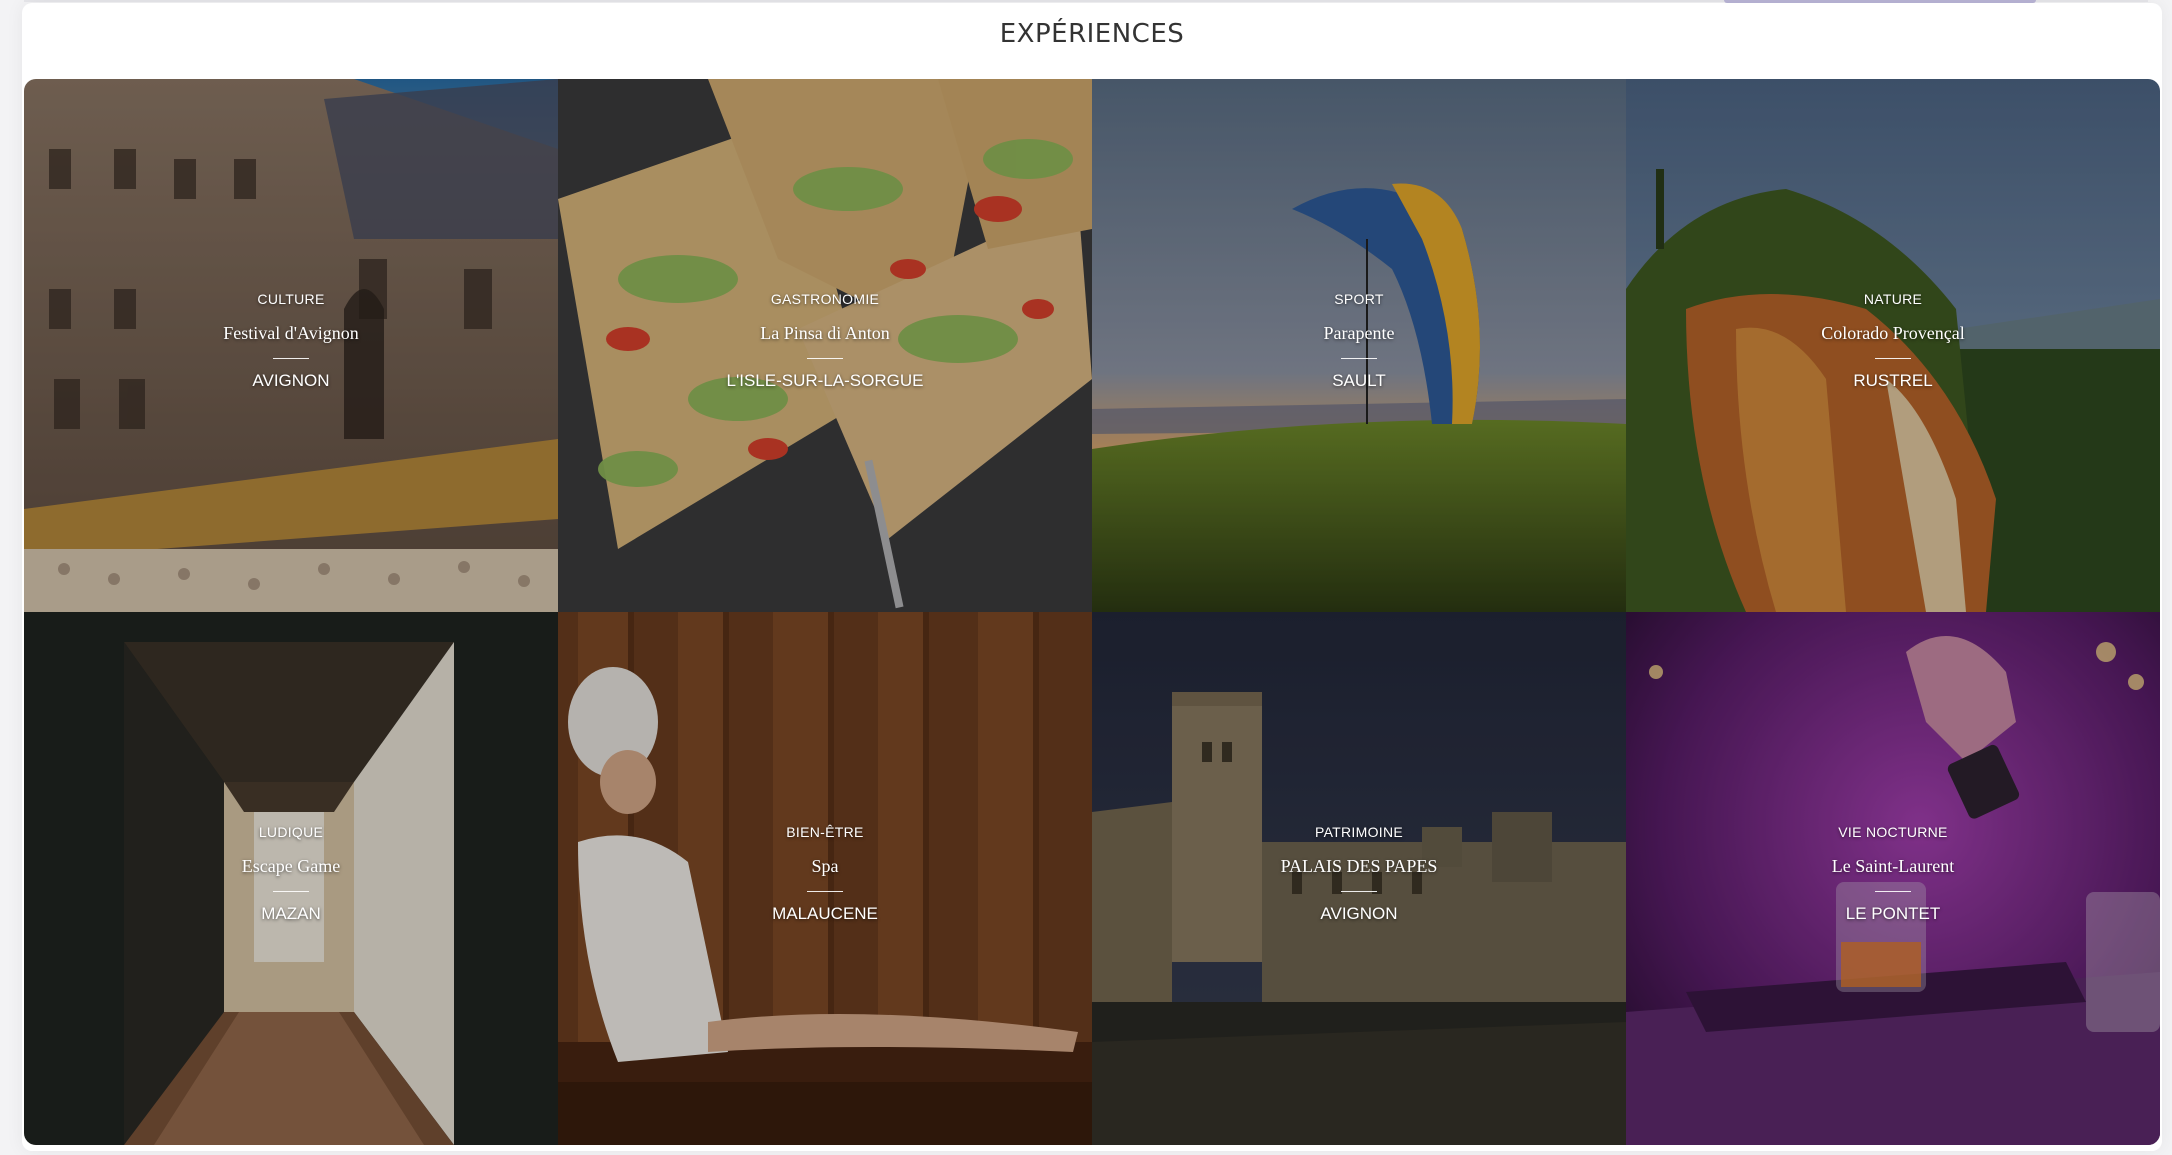  I want to click on experience-card-parapente: SPORT Parapente SAULT, so click(1359, 345).